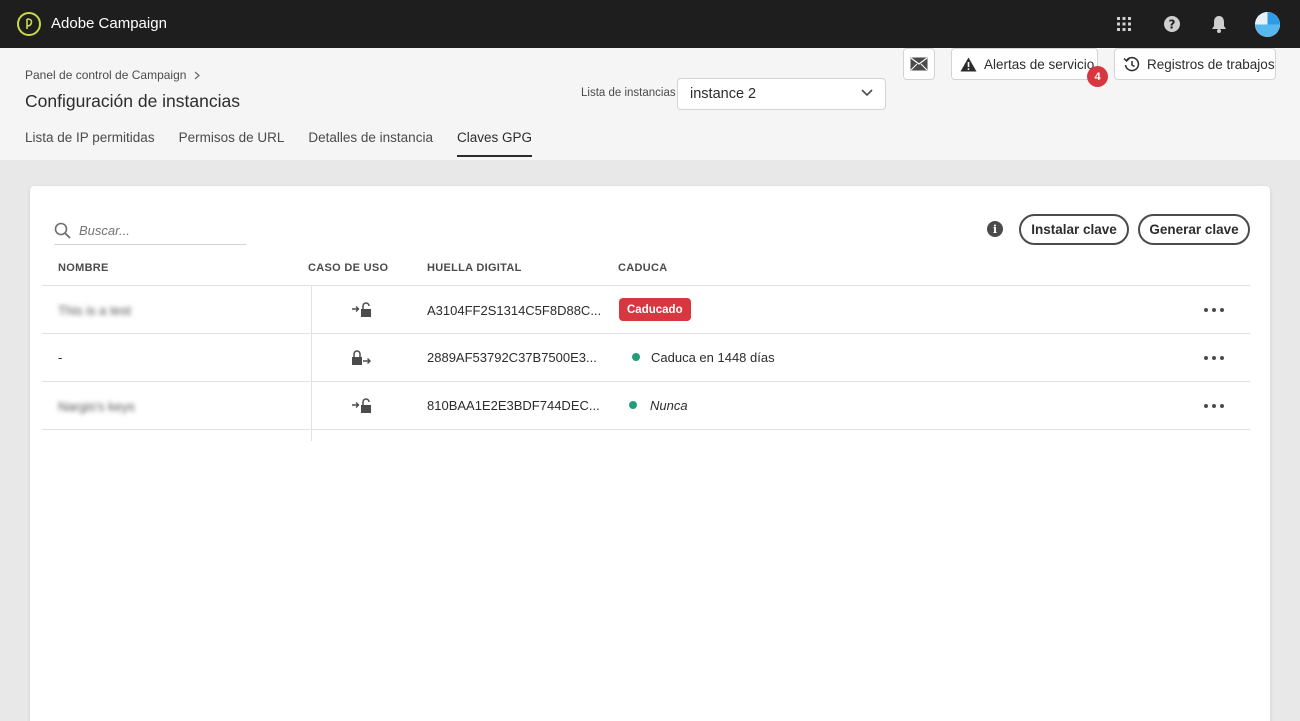  I want to click on job-logs-button: Registros de trabajos, so click(1195, 64).